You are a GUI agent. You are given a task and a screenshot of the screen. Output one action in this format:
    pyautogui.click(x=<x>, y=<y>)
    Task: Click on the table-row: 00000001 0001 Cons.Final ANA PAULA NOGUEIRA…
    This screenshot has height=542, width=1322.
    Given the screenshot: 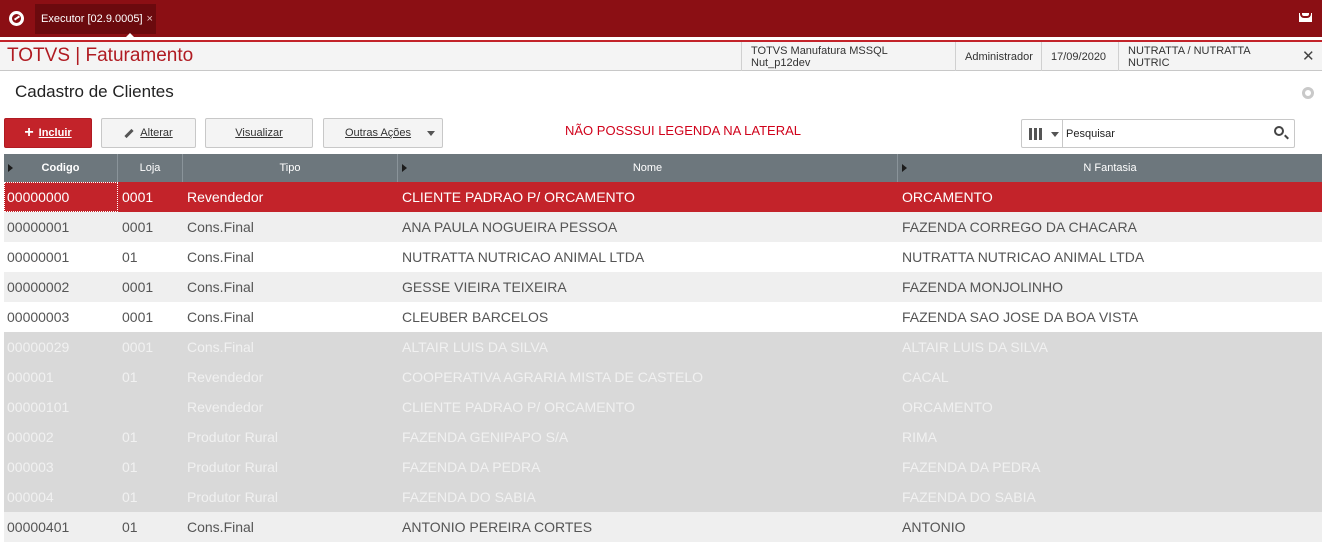 What is the action you would take?
    pyautogui.click(x=663, y=227)
    